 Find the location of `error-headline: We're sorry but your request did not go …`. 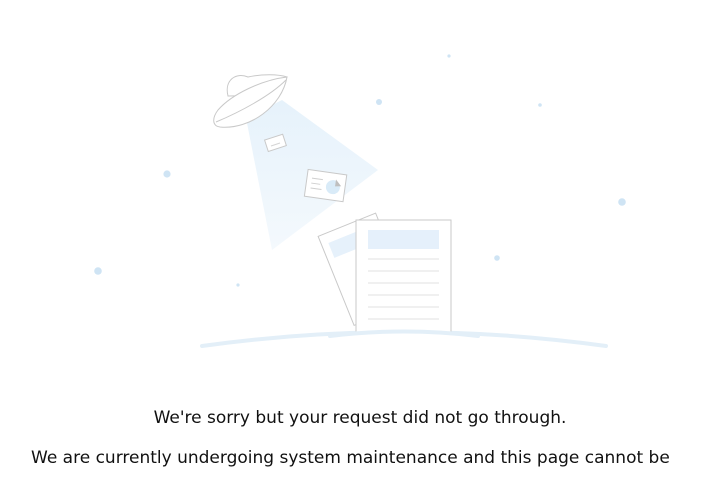

error-headline: We're sorry but your request did not go … is located at coordinates (360, 418).